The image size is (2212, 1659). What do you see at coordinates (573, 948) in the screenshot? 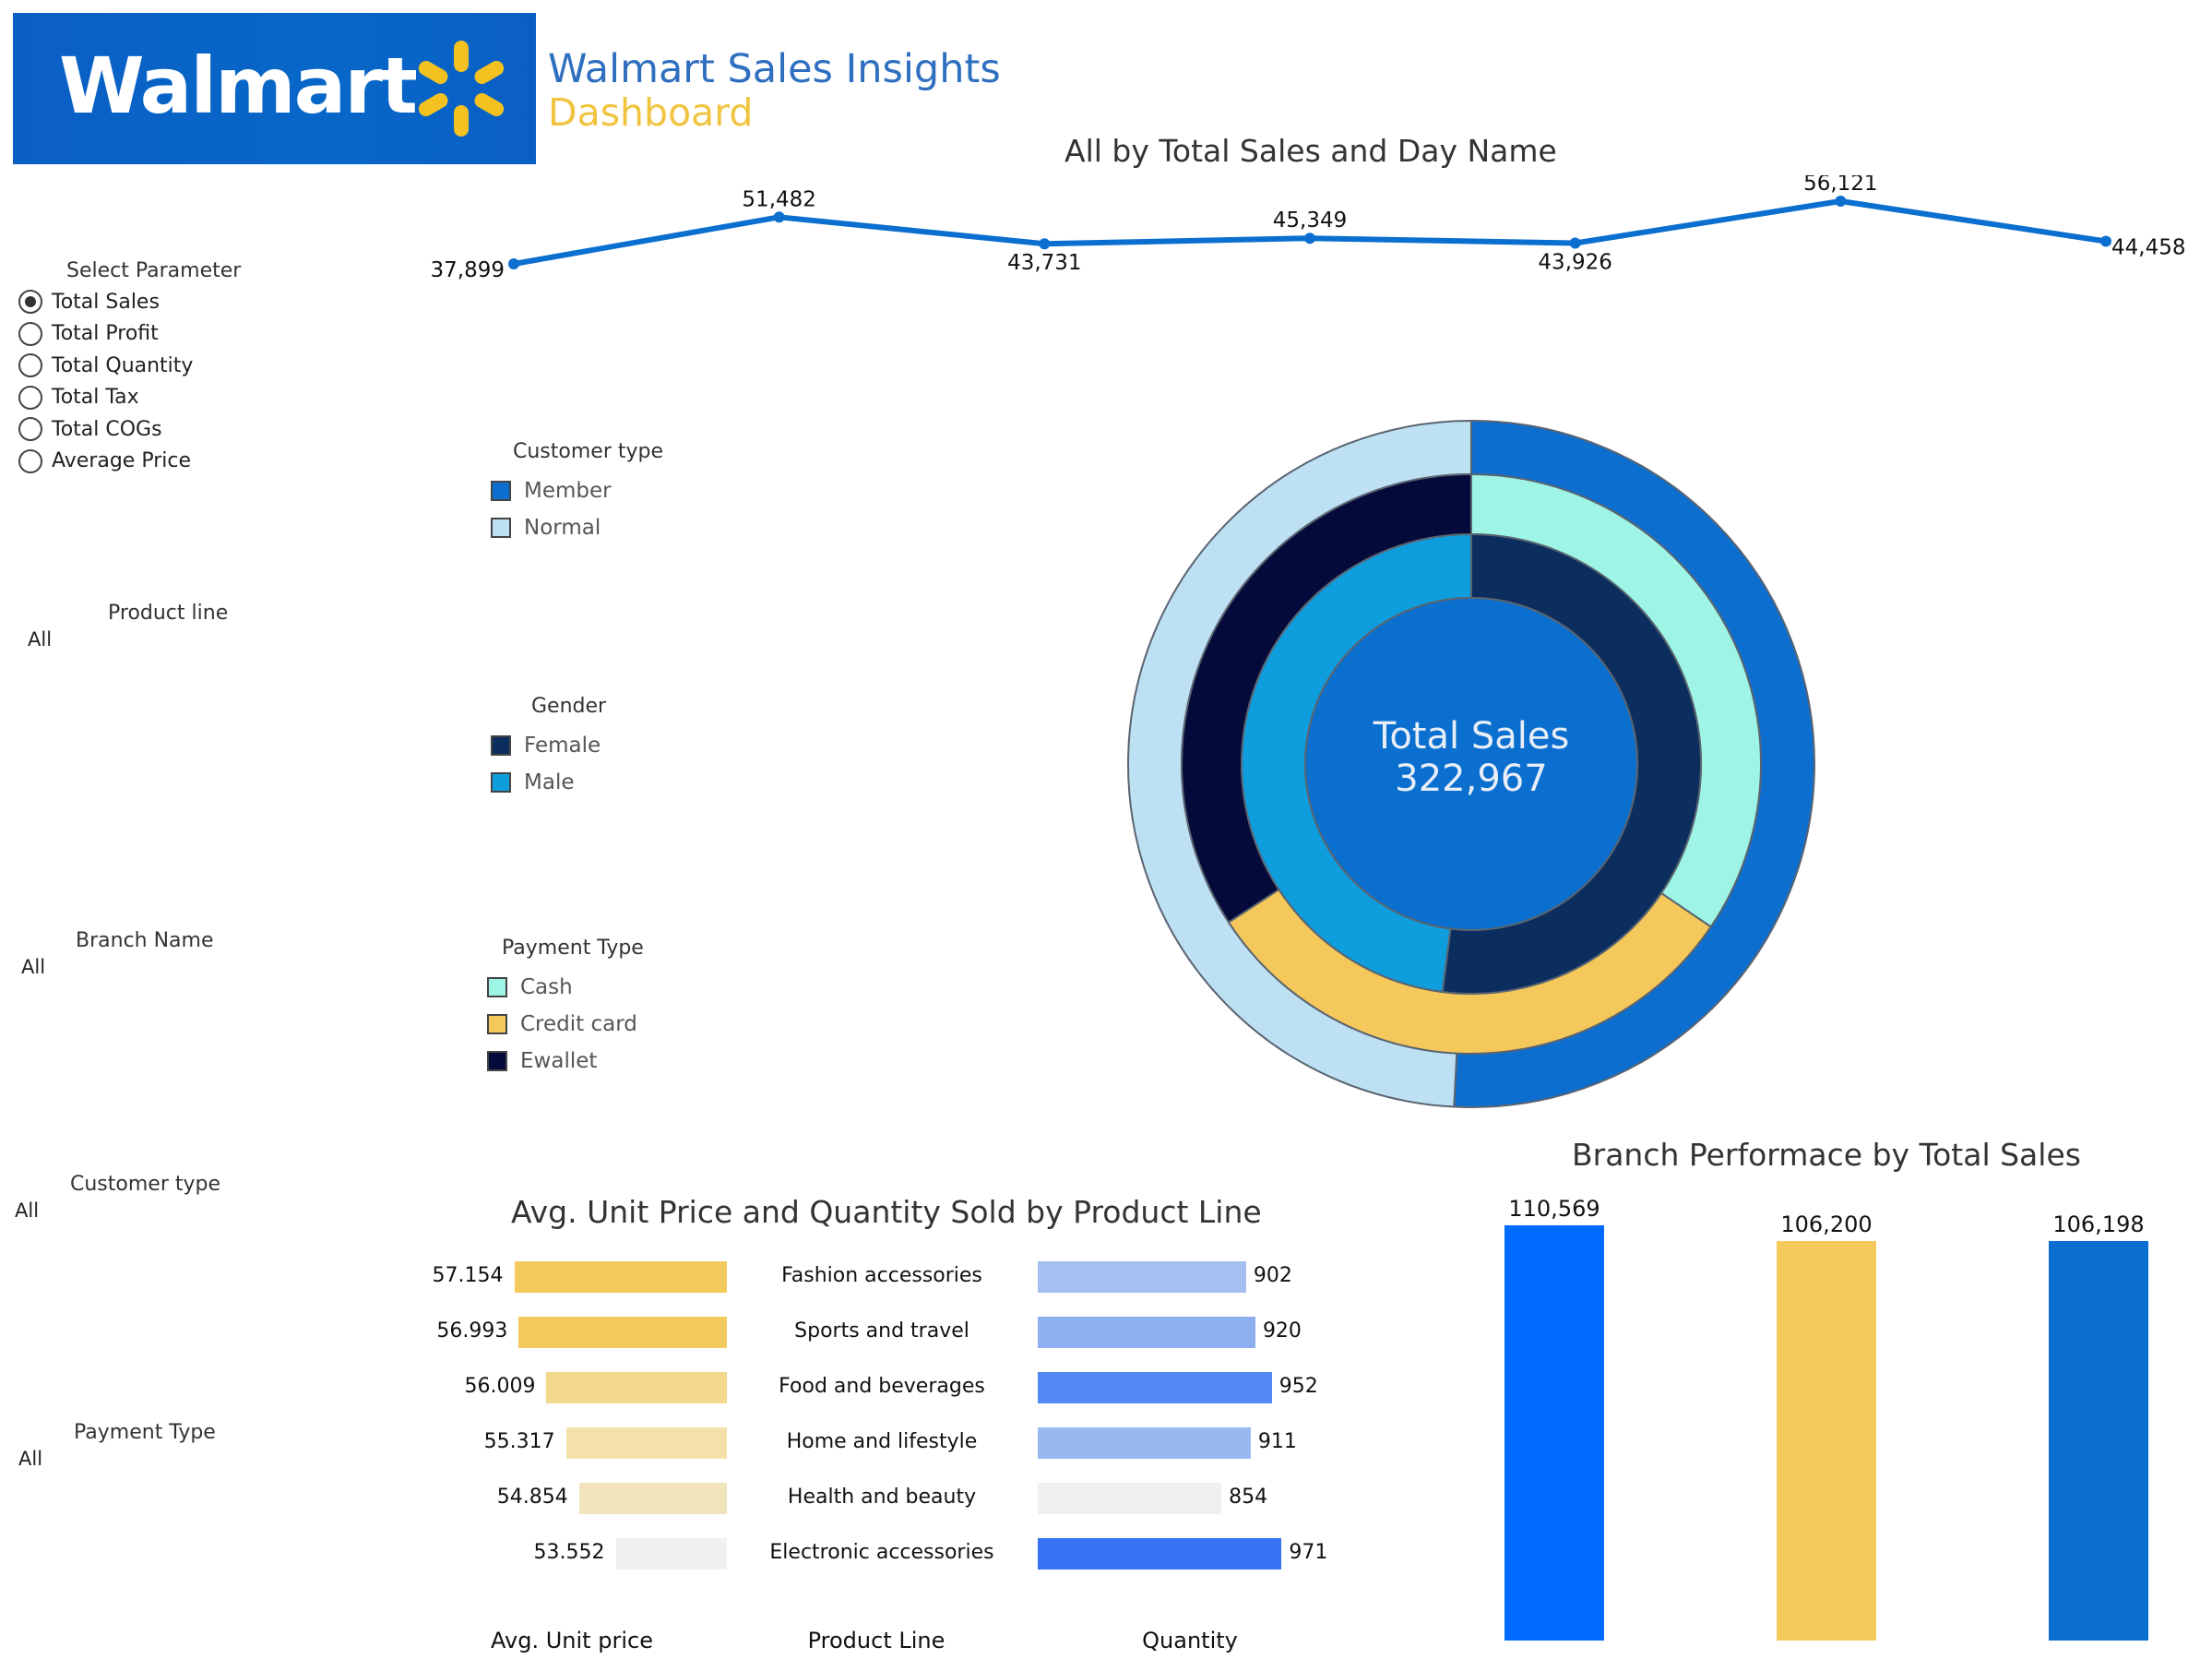
I see `legend-title-payment: Payment Type` at bounding box center [573, 948].